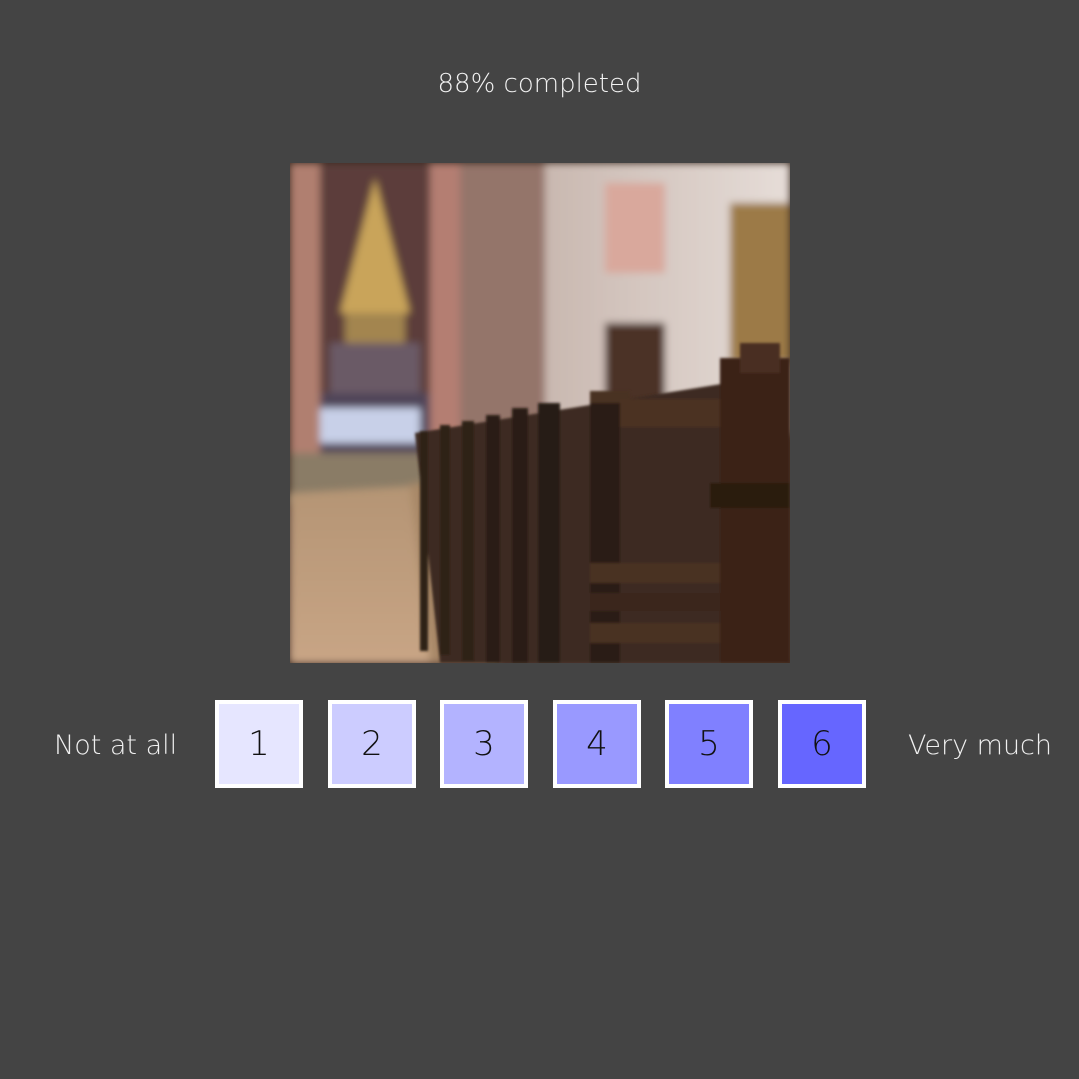 The width and height of the screenshot is (1079, 1079). Describe the element at coordinates (709, 744) in the screenshot. I see `rating-button-5: 5` at that location.